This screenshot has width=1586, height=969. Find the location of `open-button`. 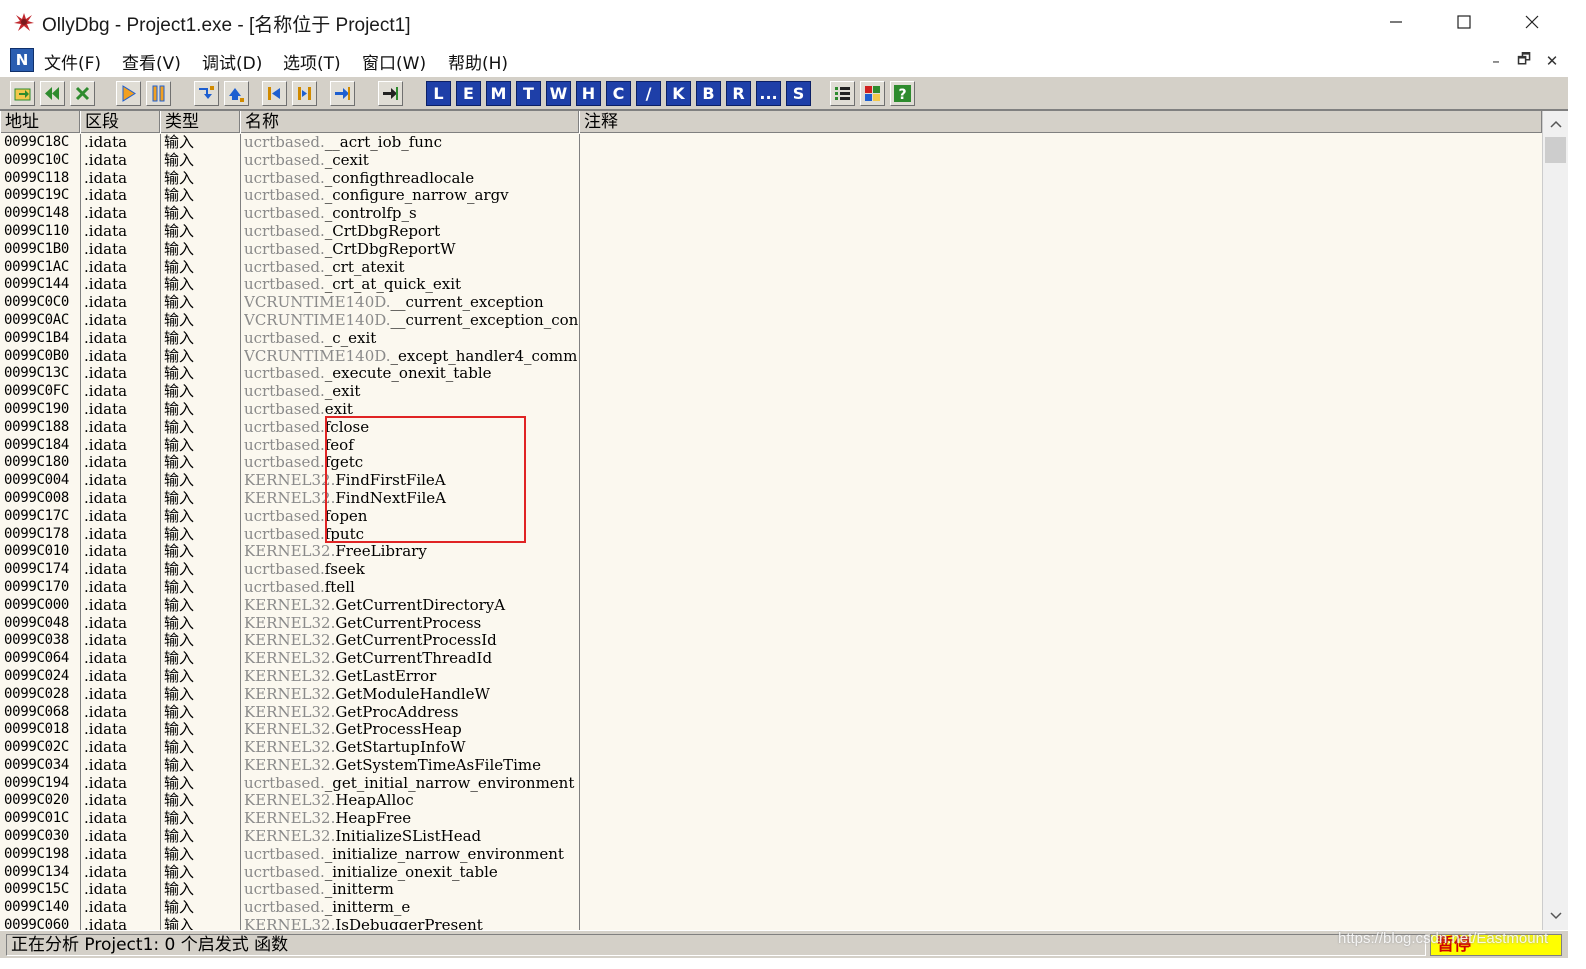

open-button is located at coordinates (22, 93).